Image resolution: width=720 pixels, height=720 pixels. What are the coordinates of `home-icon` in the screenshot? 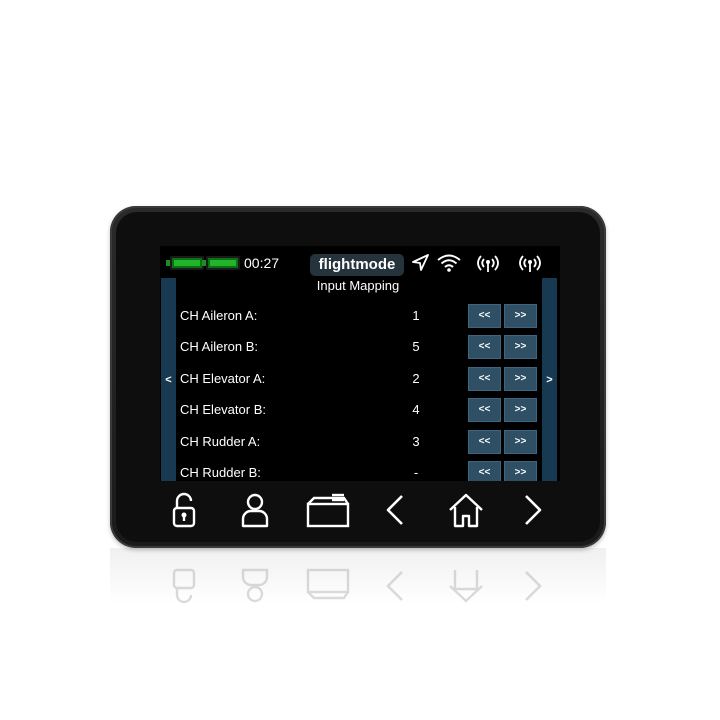 It's located at (466, 510).